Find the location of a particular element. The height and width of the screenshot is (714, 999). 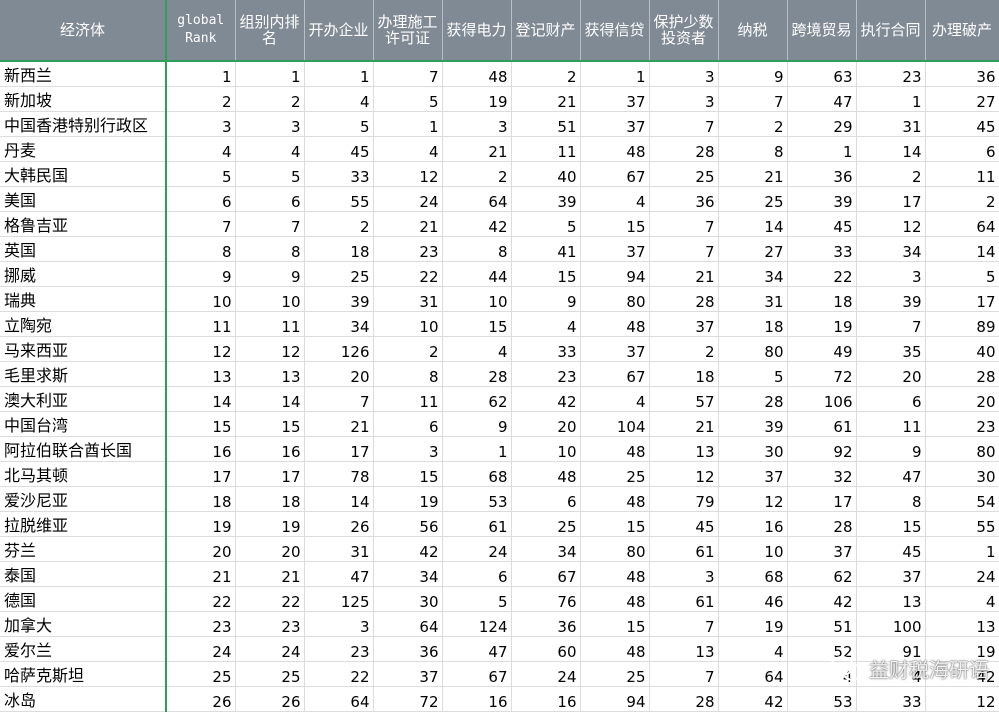

global-rank-cell: 17 is located at coordinates (201, 474).